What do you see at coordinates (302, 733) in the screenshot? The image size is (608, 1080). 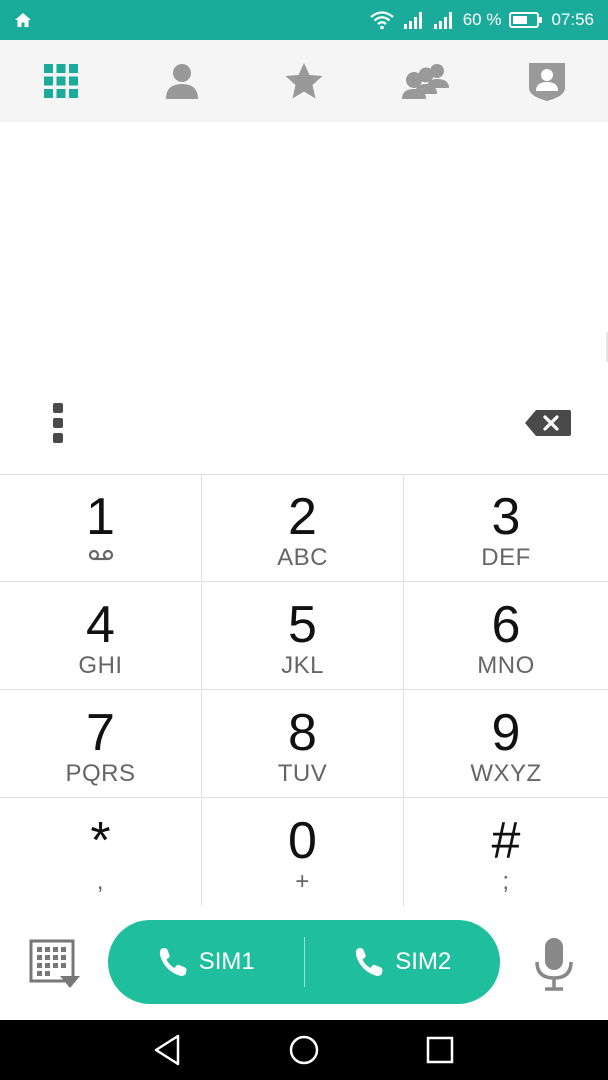 I see `key-digit: 8` at bounding box center [302, 733].